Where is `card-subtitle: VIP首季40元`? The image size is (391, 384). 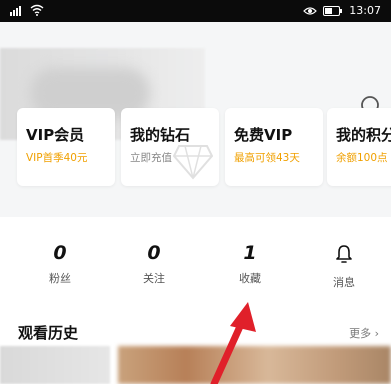
card-subtitle: VIP首季40元 is located at coordinates (57, 158).